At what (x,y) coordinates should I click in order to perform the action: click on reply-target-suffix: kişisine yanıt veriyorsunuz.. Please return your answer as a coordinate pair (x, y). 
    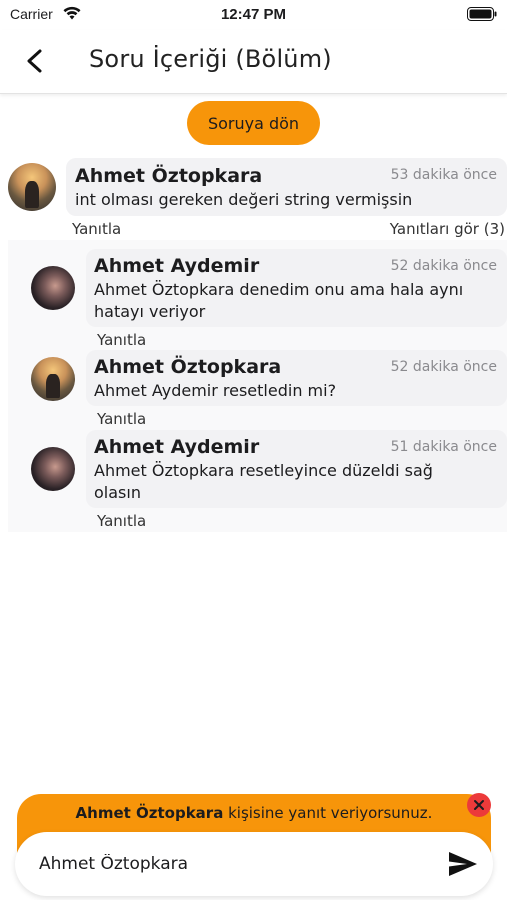
    Looking at the image, I should click on (328, 813).